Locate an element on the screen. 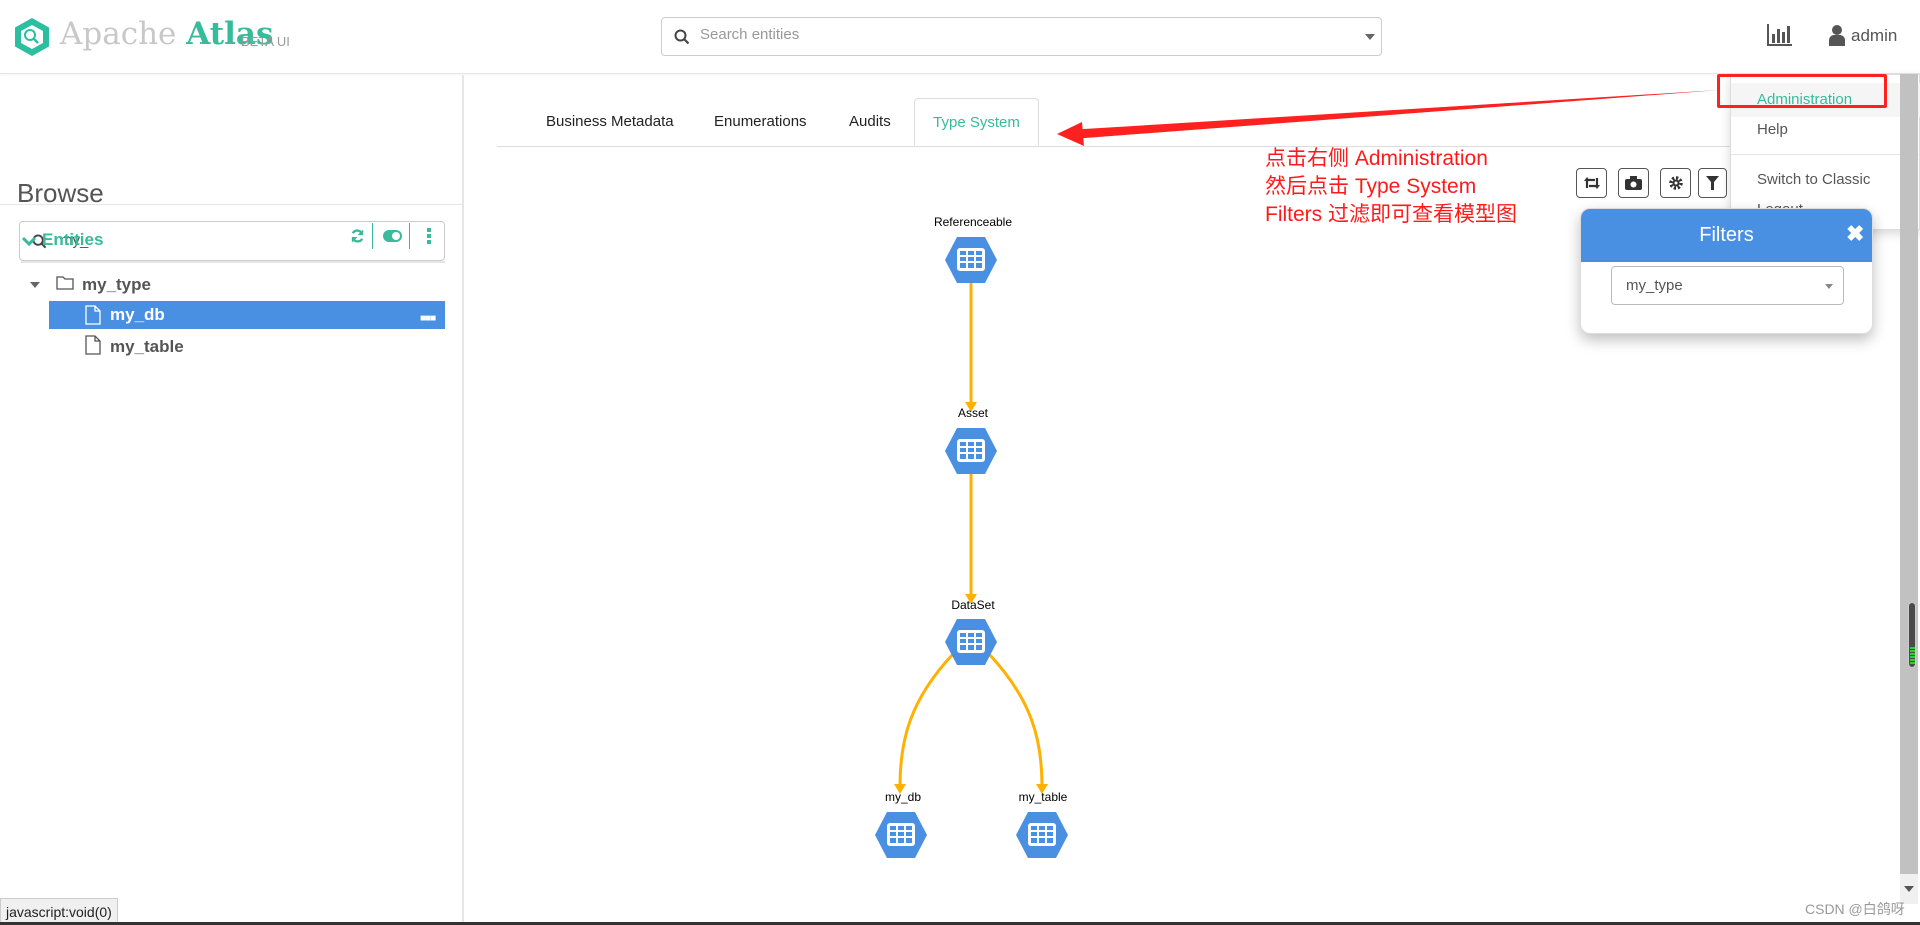 This screenshot has width=1920, height=925. edge-dataset-my-table is located at coordinates (1015, 719).